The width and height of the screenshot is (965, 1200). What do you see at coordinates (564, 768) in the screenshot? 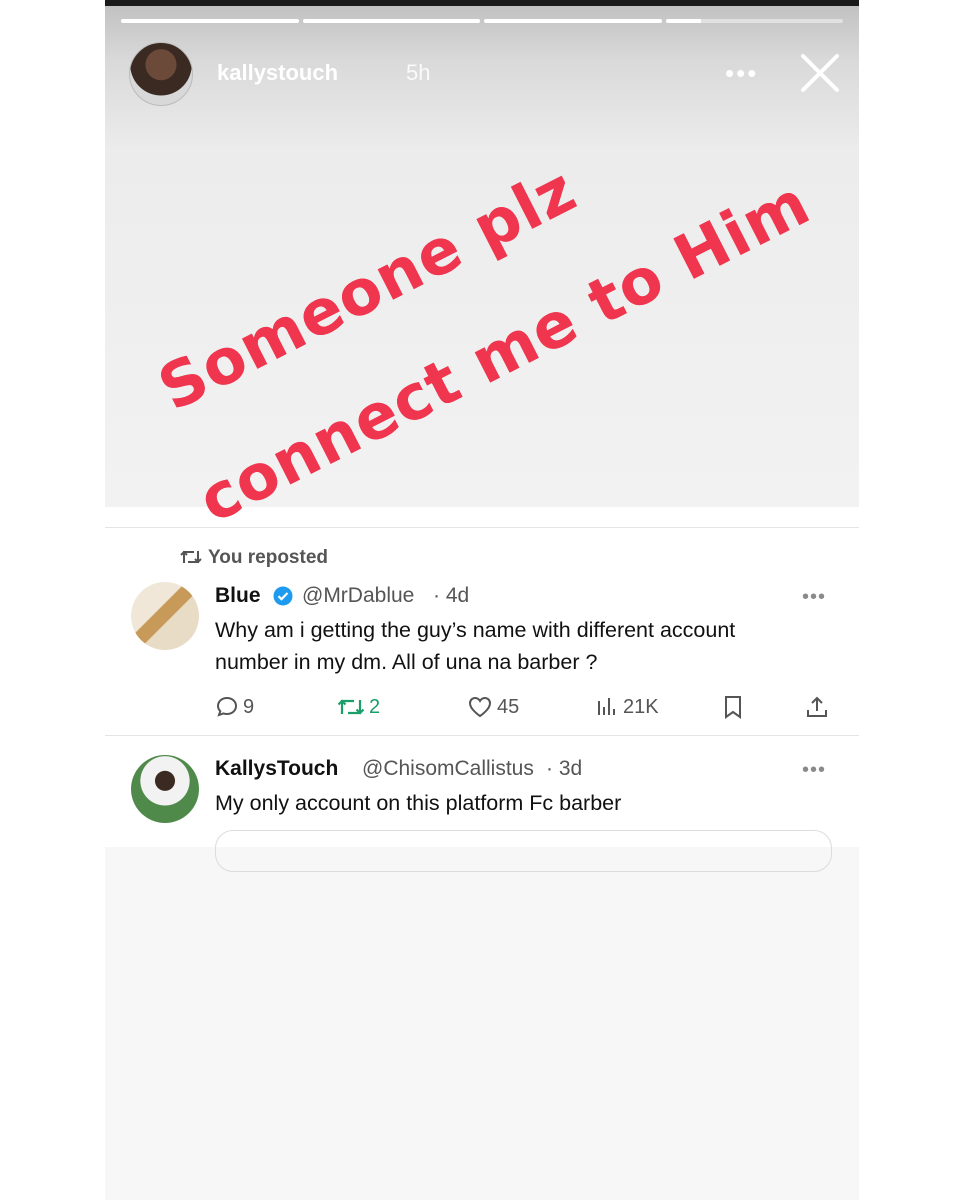
I see `tweet-timestamp: · 3d` at bounding box center [564, 768].